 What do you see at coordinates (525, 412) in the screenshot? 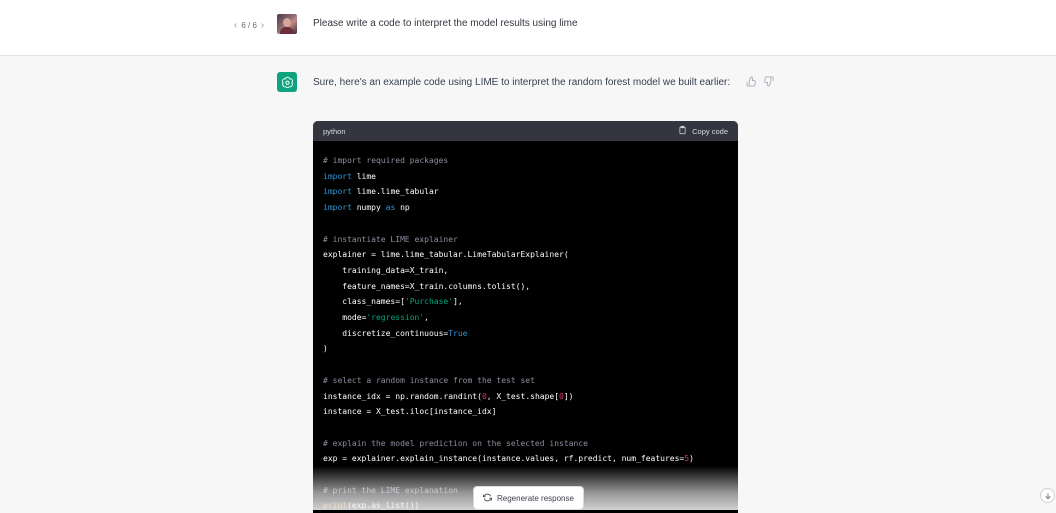
I see `code-line: instance = X_test.iloc[instance_idx]` at bounding box center [525, 412].